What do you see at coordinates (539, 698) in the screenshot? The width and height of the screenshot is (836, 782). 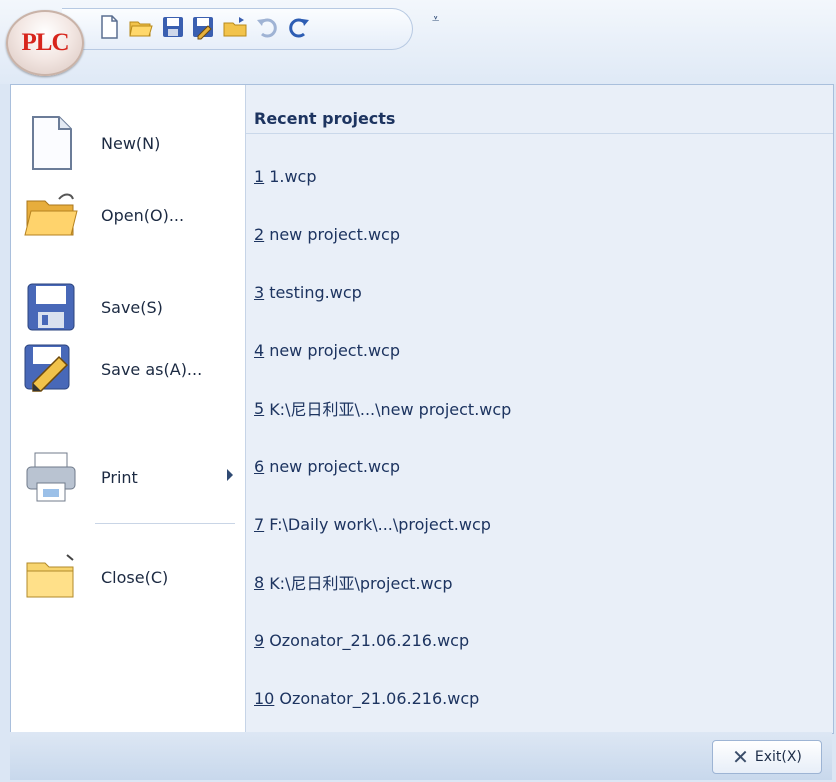 I see `recent-project-item: 10 Ozonator_21.06.216.wcp` at bounding box center [539, 698].